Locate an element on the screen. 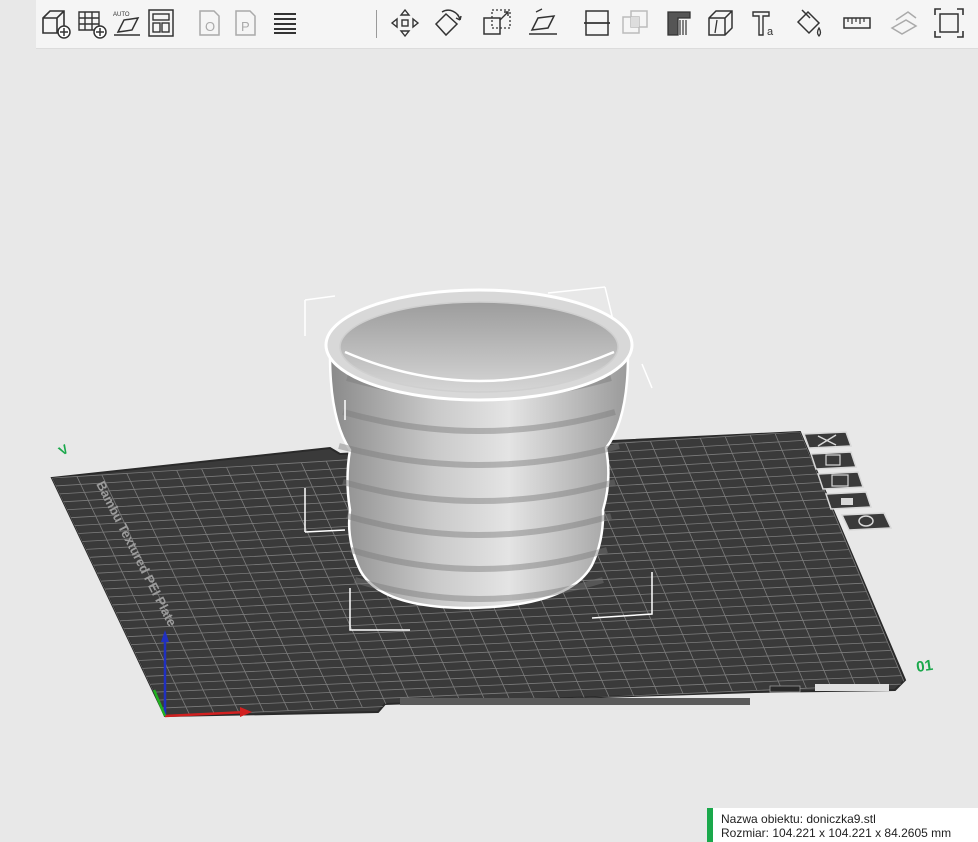 This screenshot has height=842, width=978. lock-plate-icon is located at coordinates (848, 500).